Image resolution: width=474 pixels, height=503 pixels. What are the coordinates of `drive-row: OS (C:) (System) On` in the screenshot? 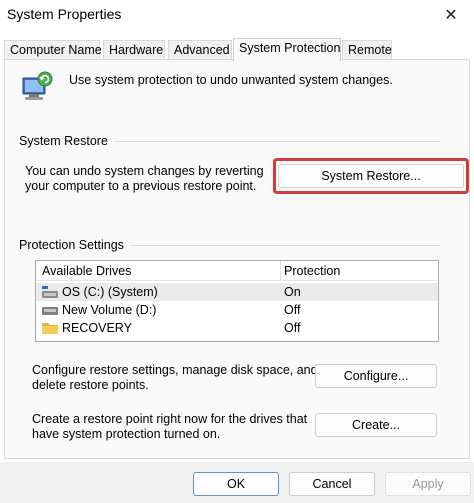 It's located at (237, 292).